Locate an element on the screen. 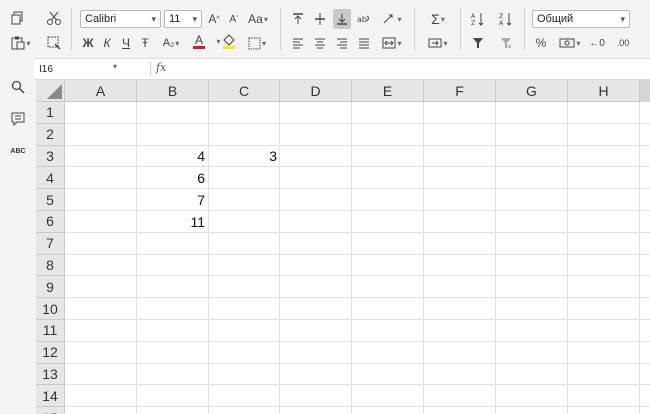 This screenshot has width=650, height=414. column-header-A: A is located at coordinates (101, 91).